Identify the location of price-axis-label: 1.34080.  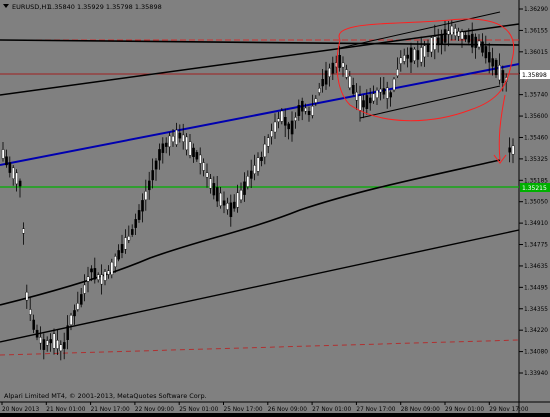
(536, 353).